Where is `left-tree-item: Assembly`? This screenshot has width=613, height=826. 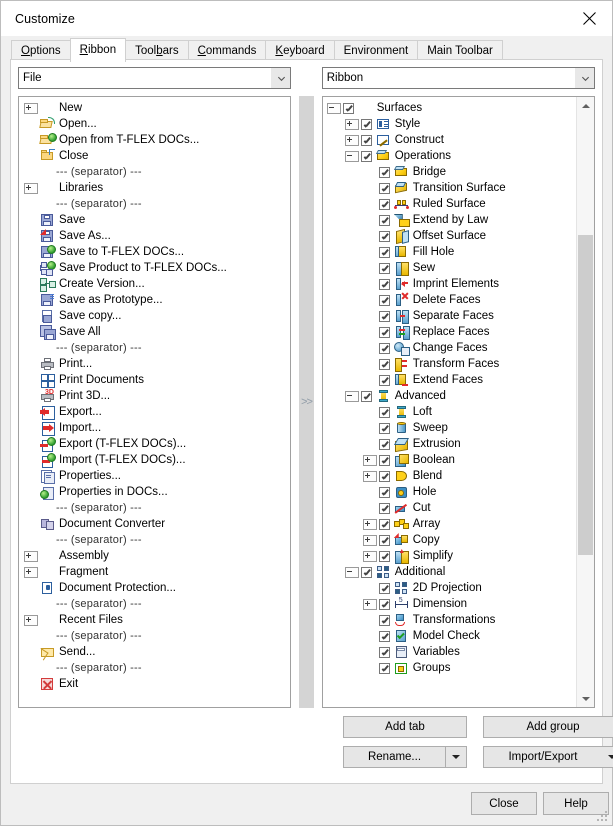
left-tree-item: Assembly is located at coordinates (154, 556).